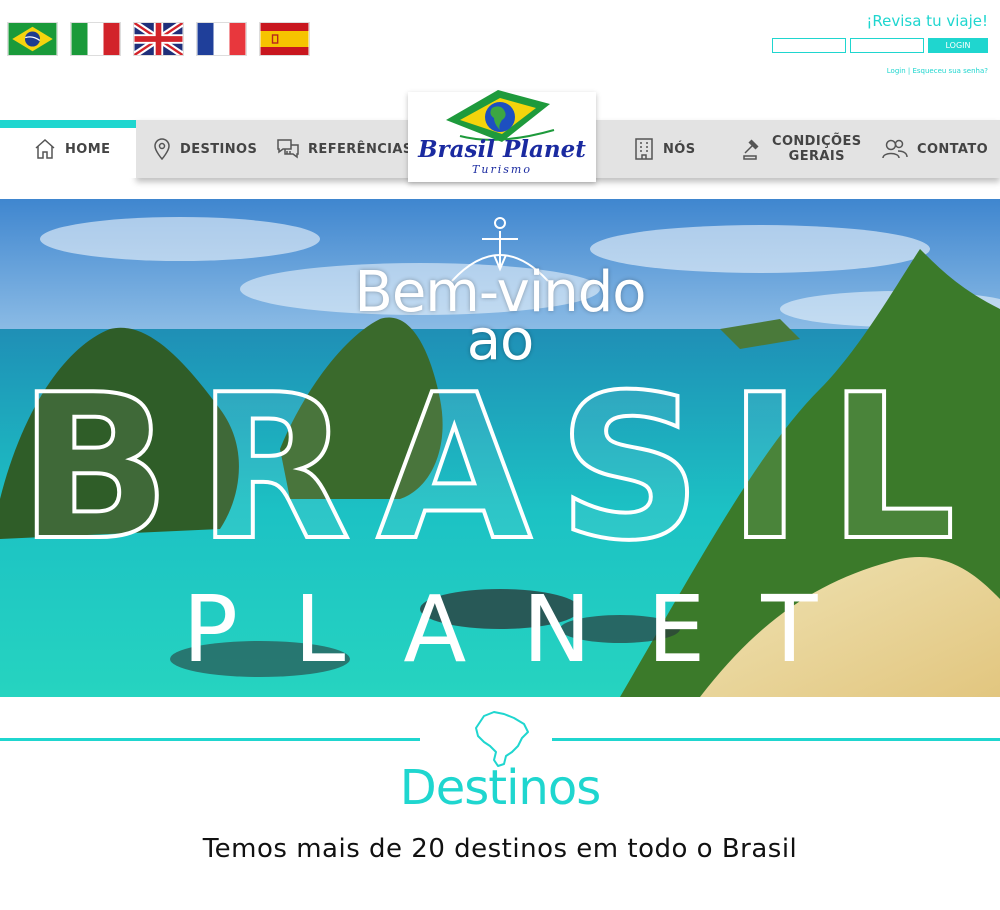 Image resolution: width=1000 pixels, height=910 pixels. Describe the element at coordinates (953, 149) in the screenshot. I see `nav-label-contato: CONTATO` at that location.